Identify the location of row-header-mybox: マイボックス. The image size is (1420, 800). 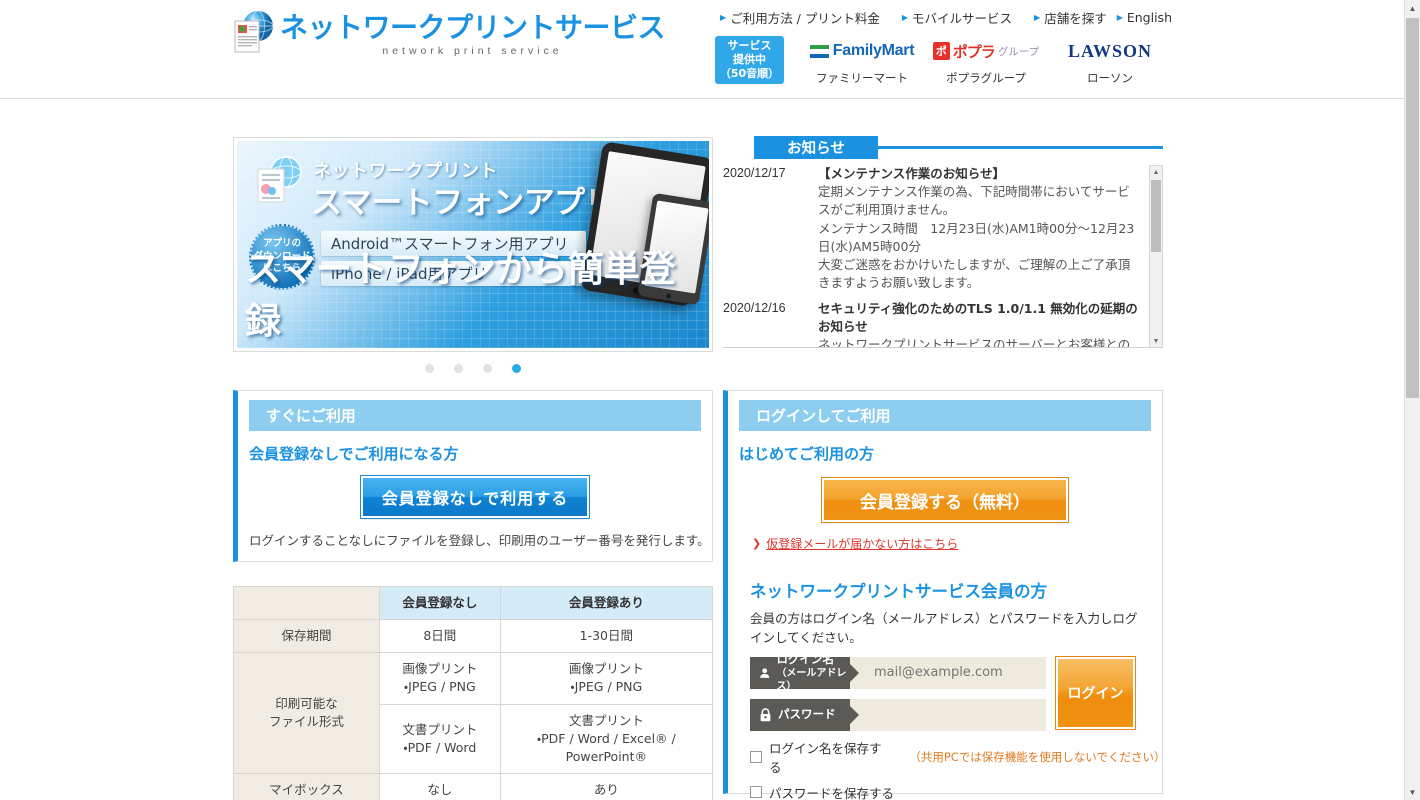
(306, 786).